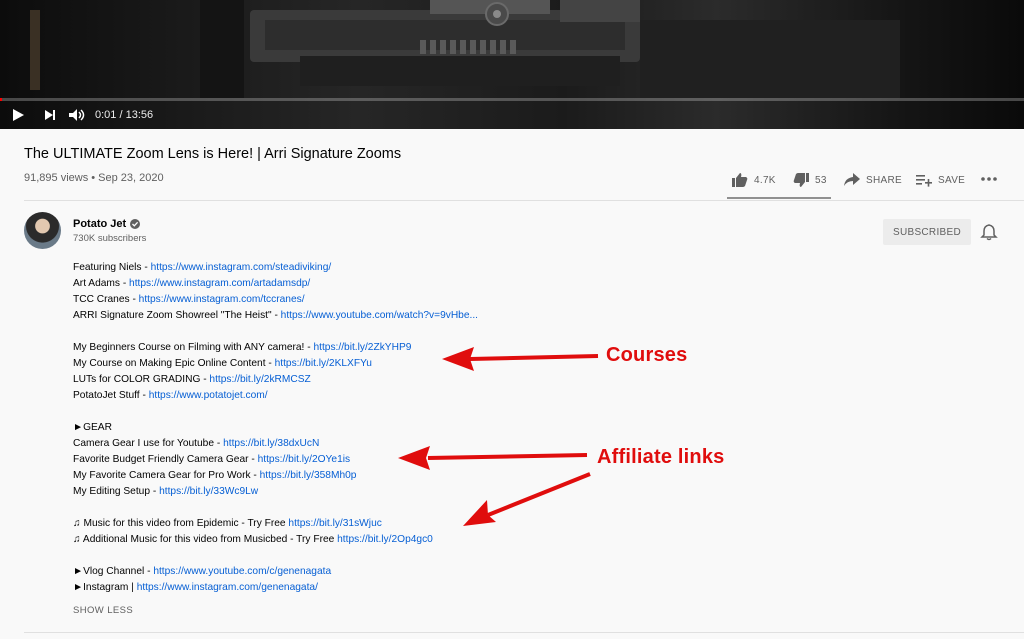 The image size is (1024, 639). Describe the element at coordinates (465, 49) in the screenshot. I see `video-frame-art` at that location.